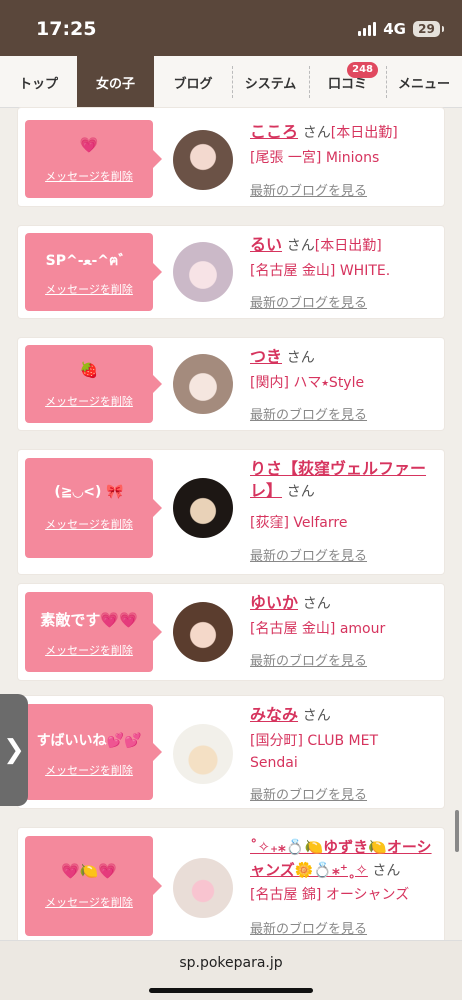 The image size is (462, 1000). Describe the element at coordinates (93, 272) in the screenshot. I see `message-bubble: SP^-ﻌ-^ฅ゛ メッセージを削除` at that location.